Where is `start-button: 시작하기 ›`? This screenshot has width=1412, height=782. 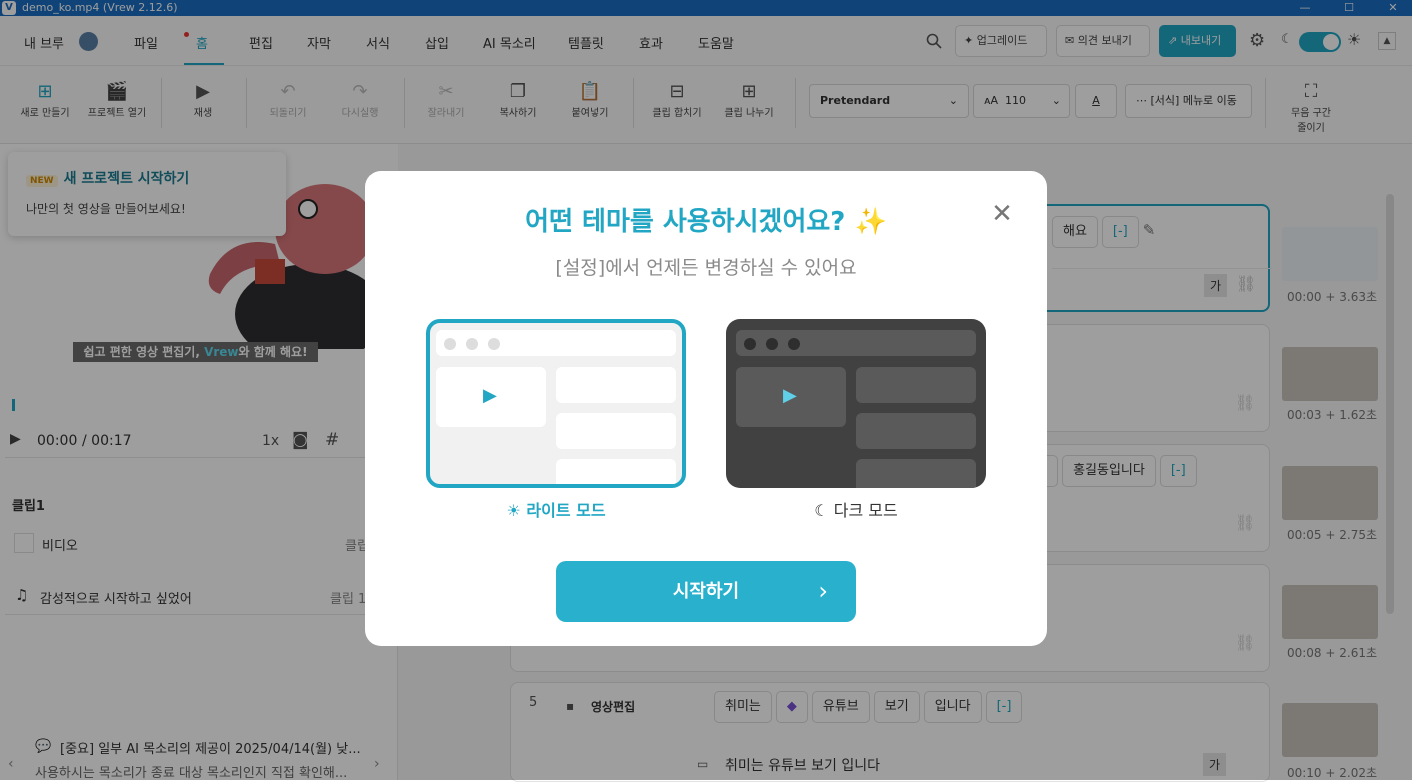 start-button: 시작하기 › is located at coordinates (706, 591).